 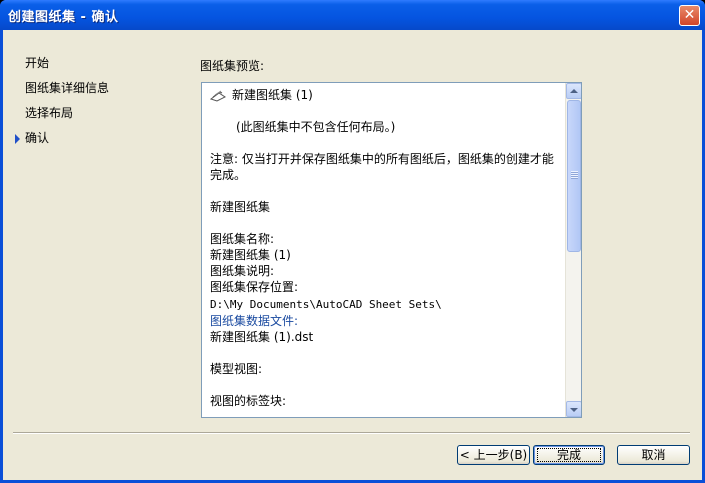 I want to click on close-button: ✕, so click(x=689, y=15).